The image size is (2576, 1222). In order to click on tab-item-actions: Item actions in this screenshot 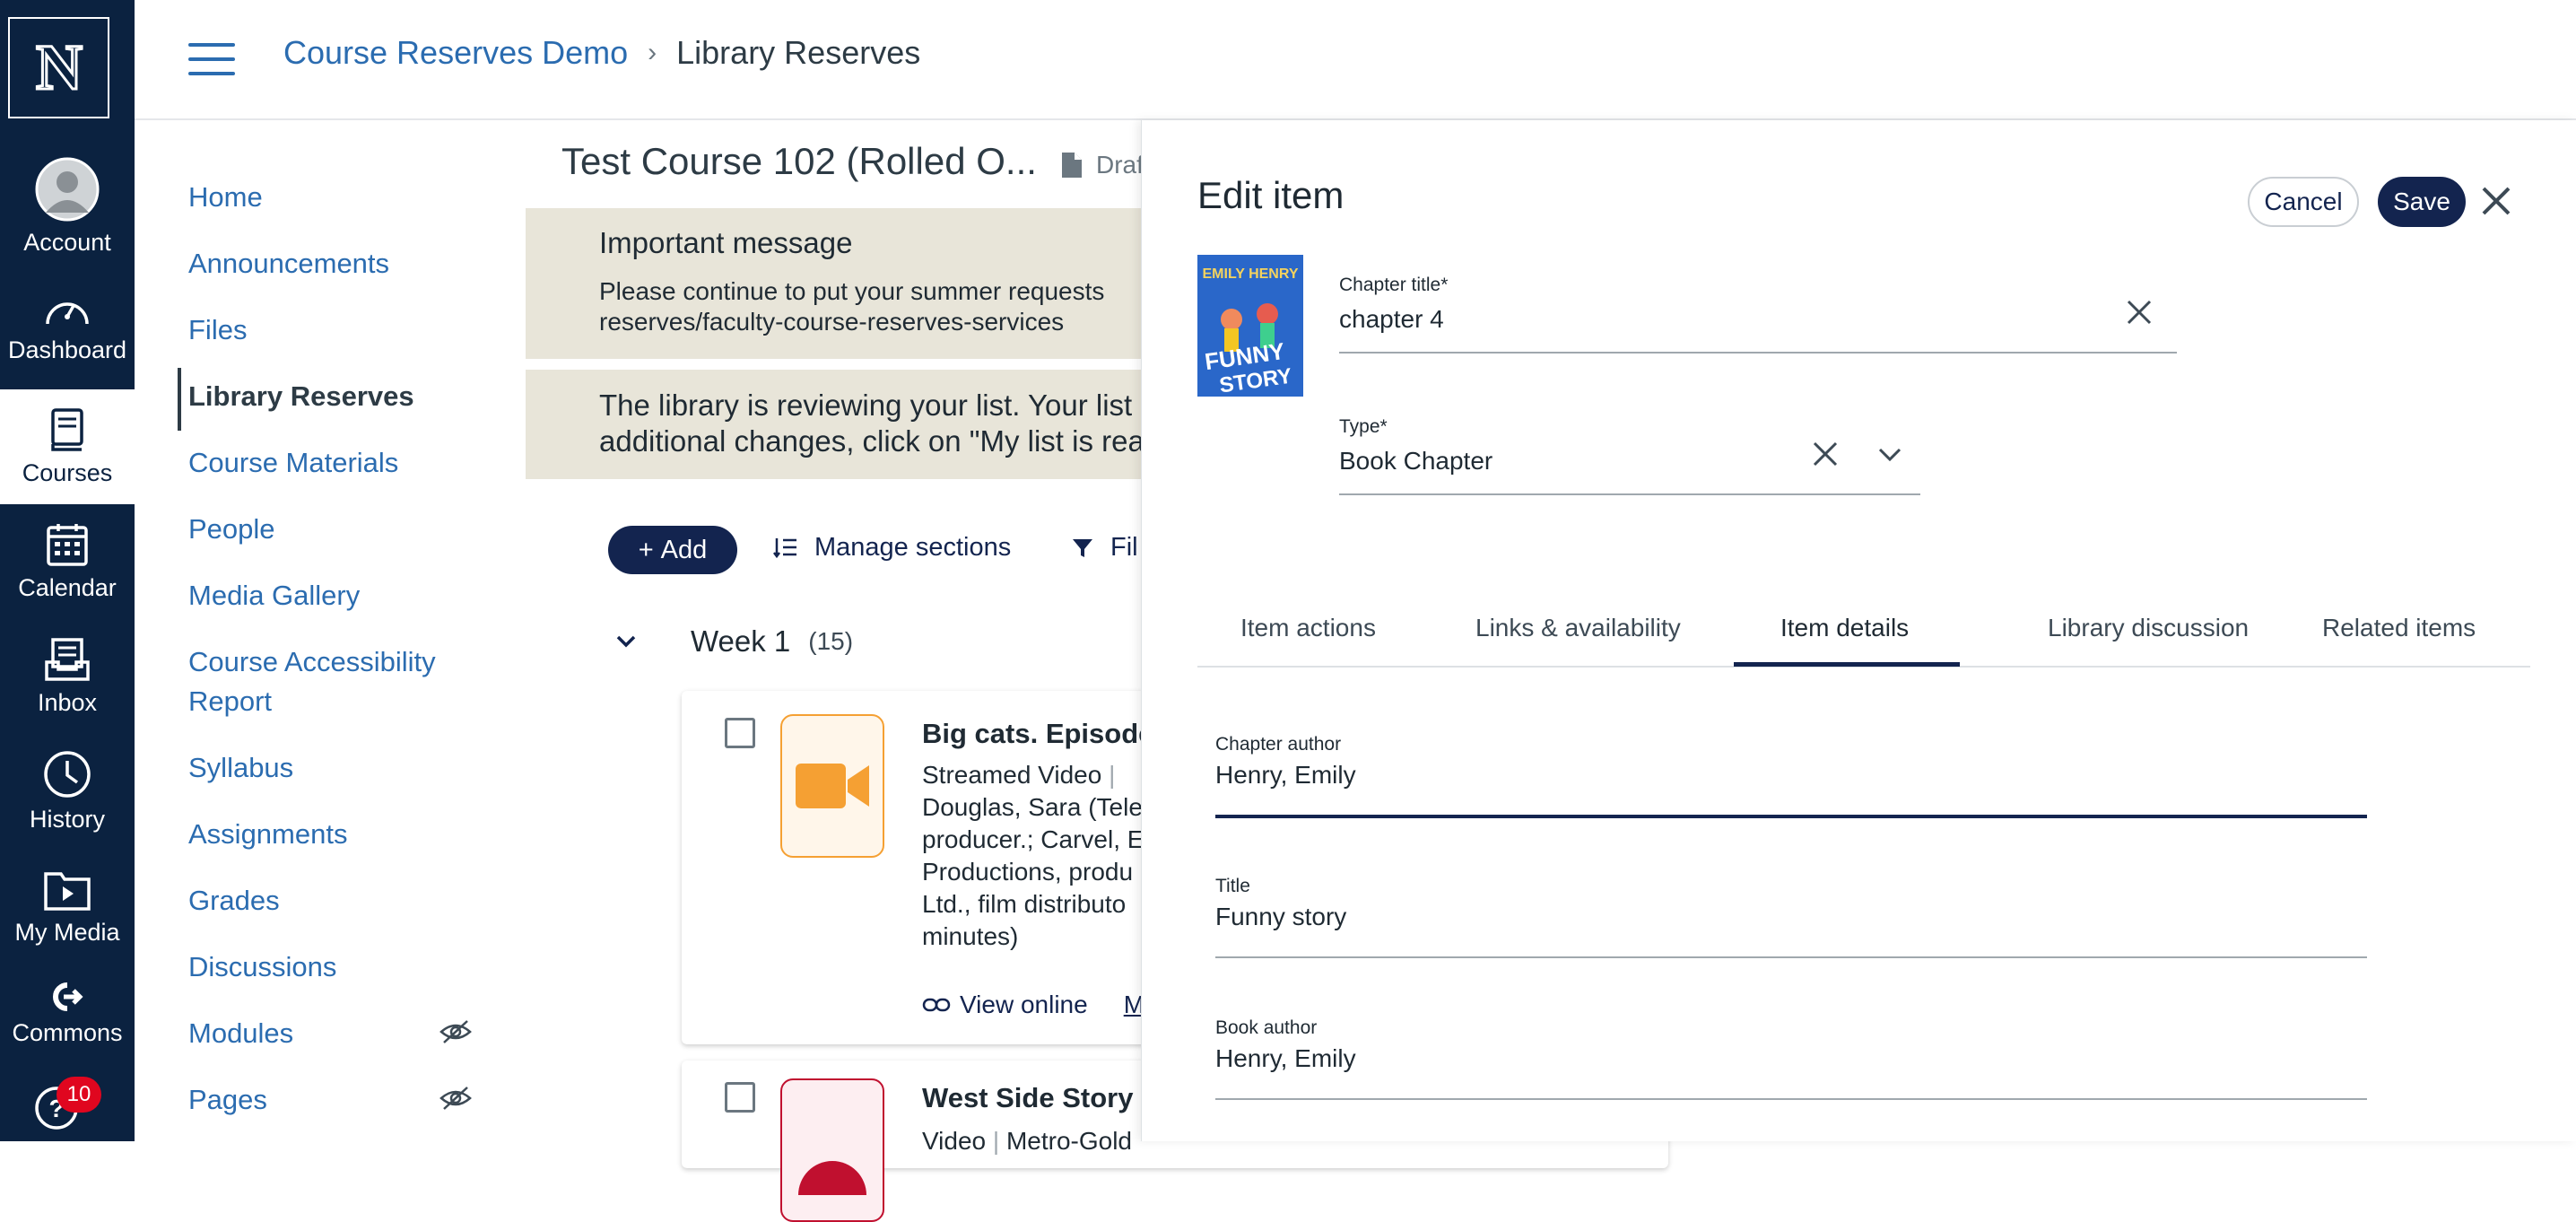, I will do `click(1308, 628)`.